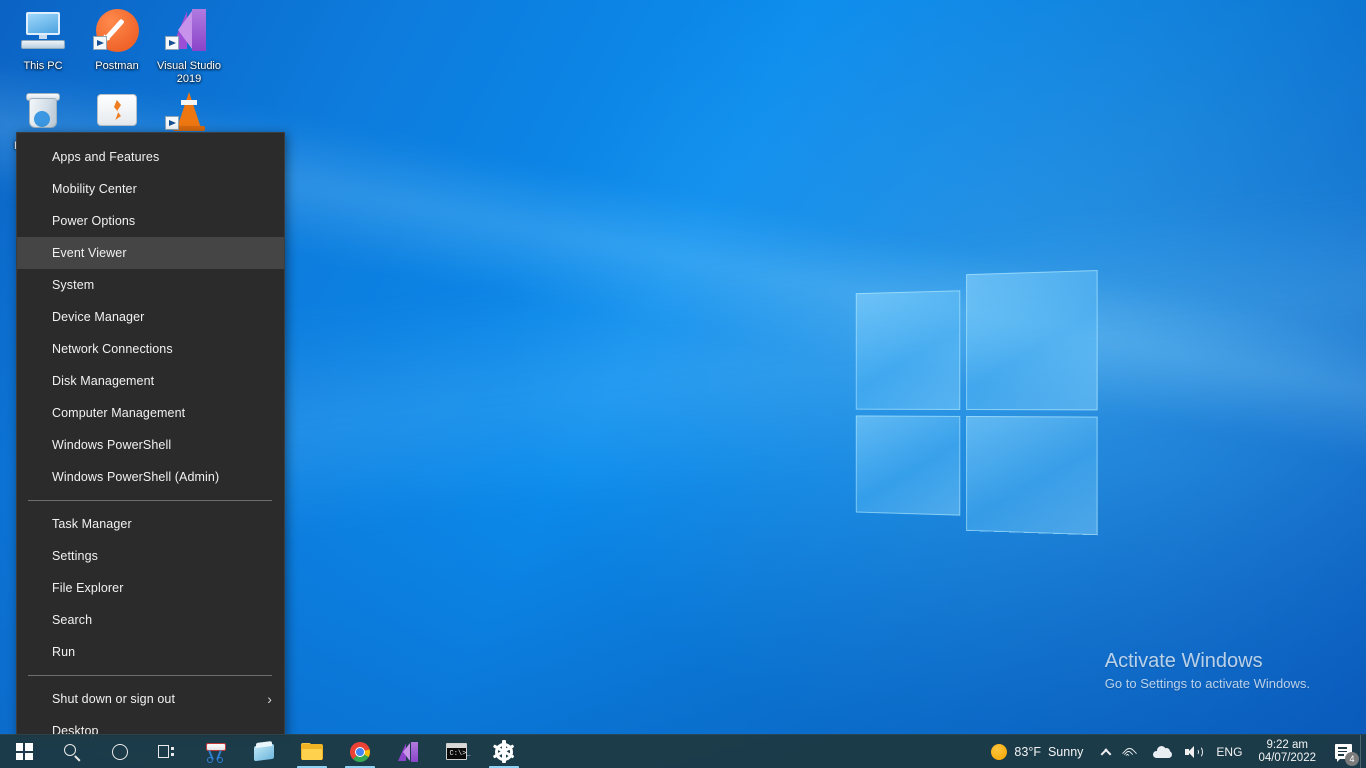 The width and height of the screenshot is (1366, 768). Describe the element at coordinates (98, 317) in the screenshot. I see `menu-item-label: Device Manager` at that location.